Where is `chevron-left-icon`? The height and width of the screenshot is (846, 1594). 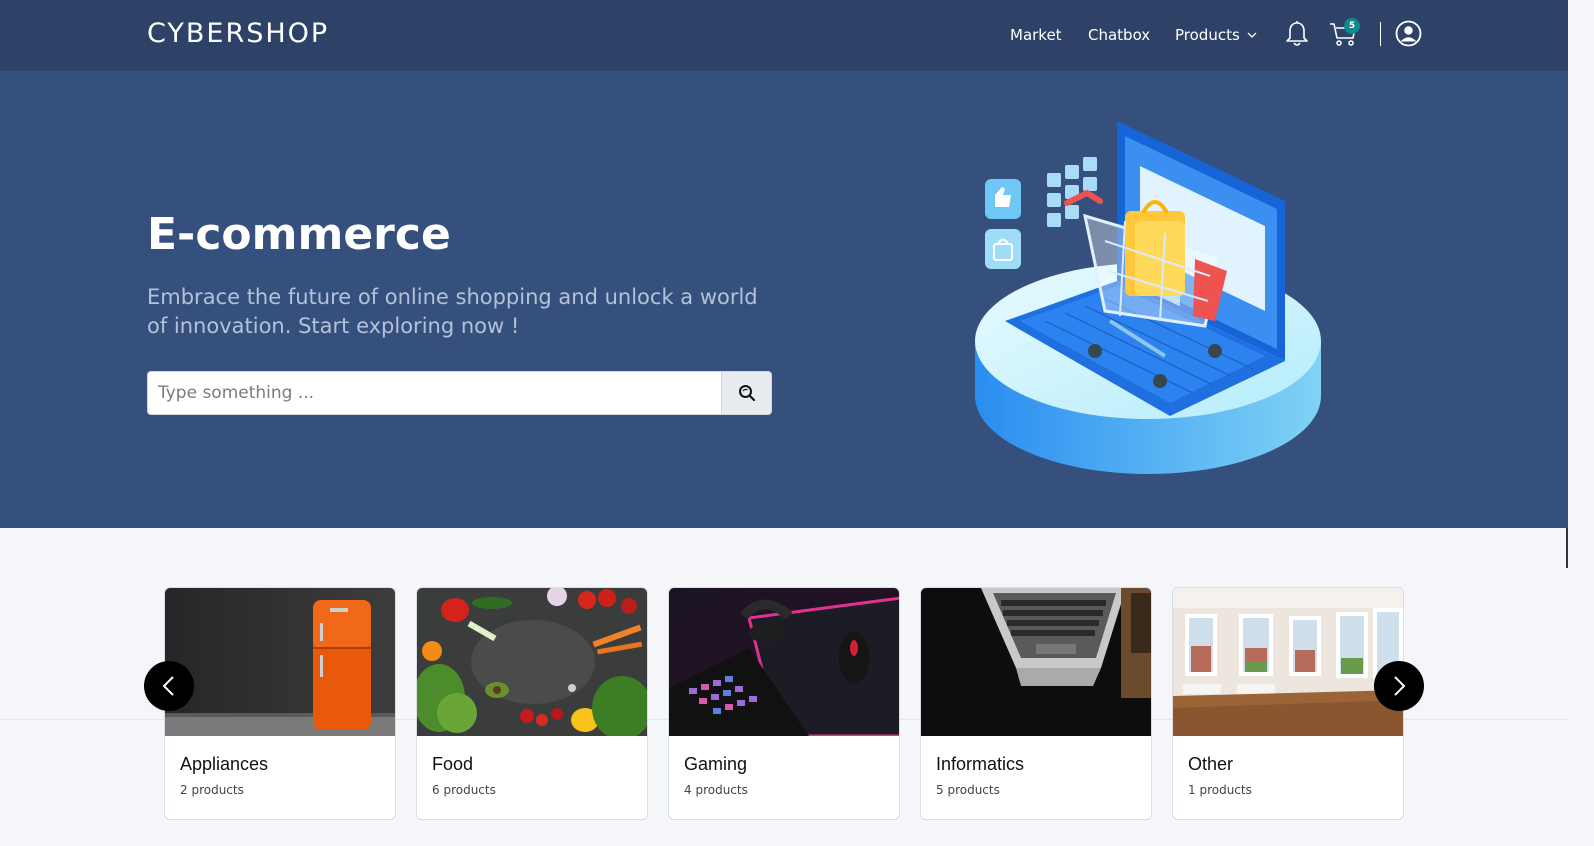 chevron-left-icon is located at coordinates (168, 686).